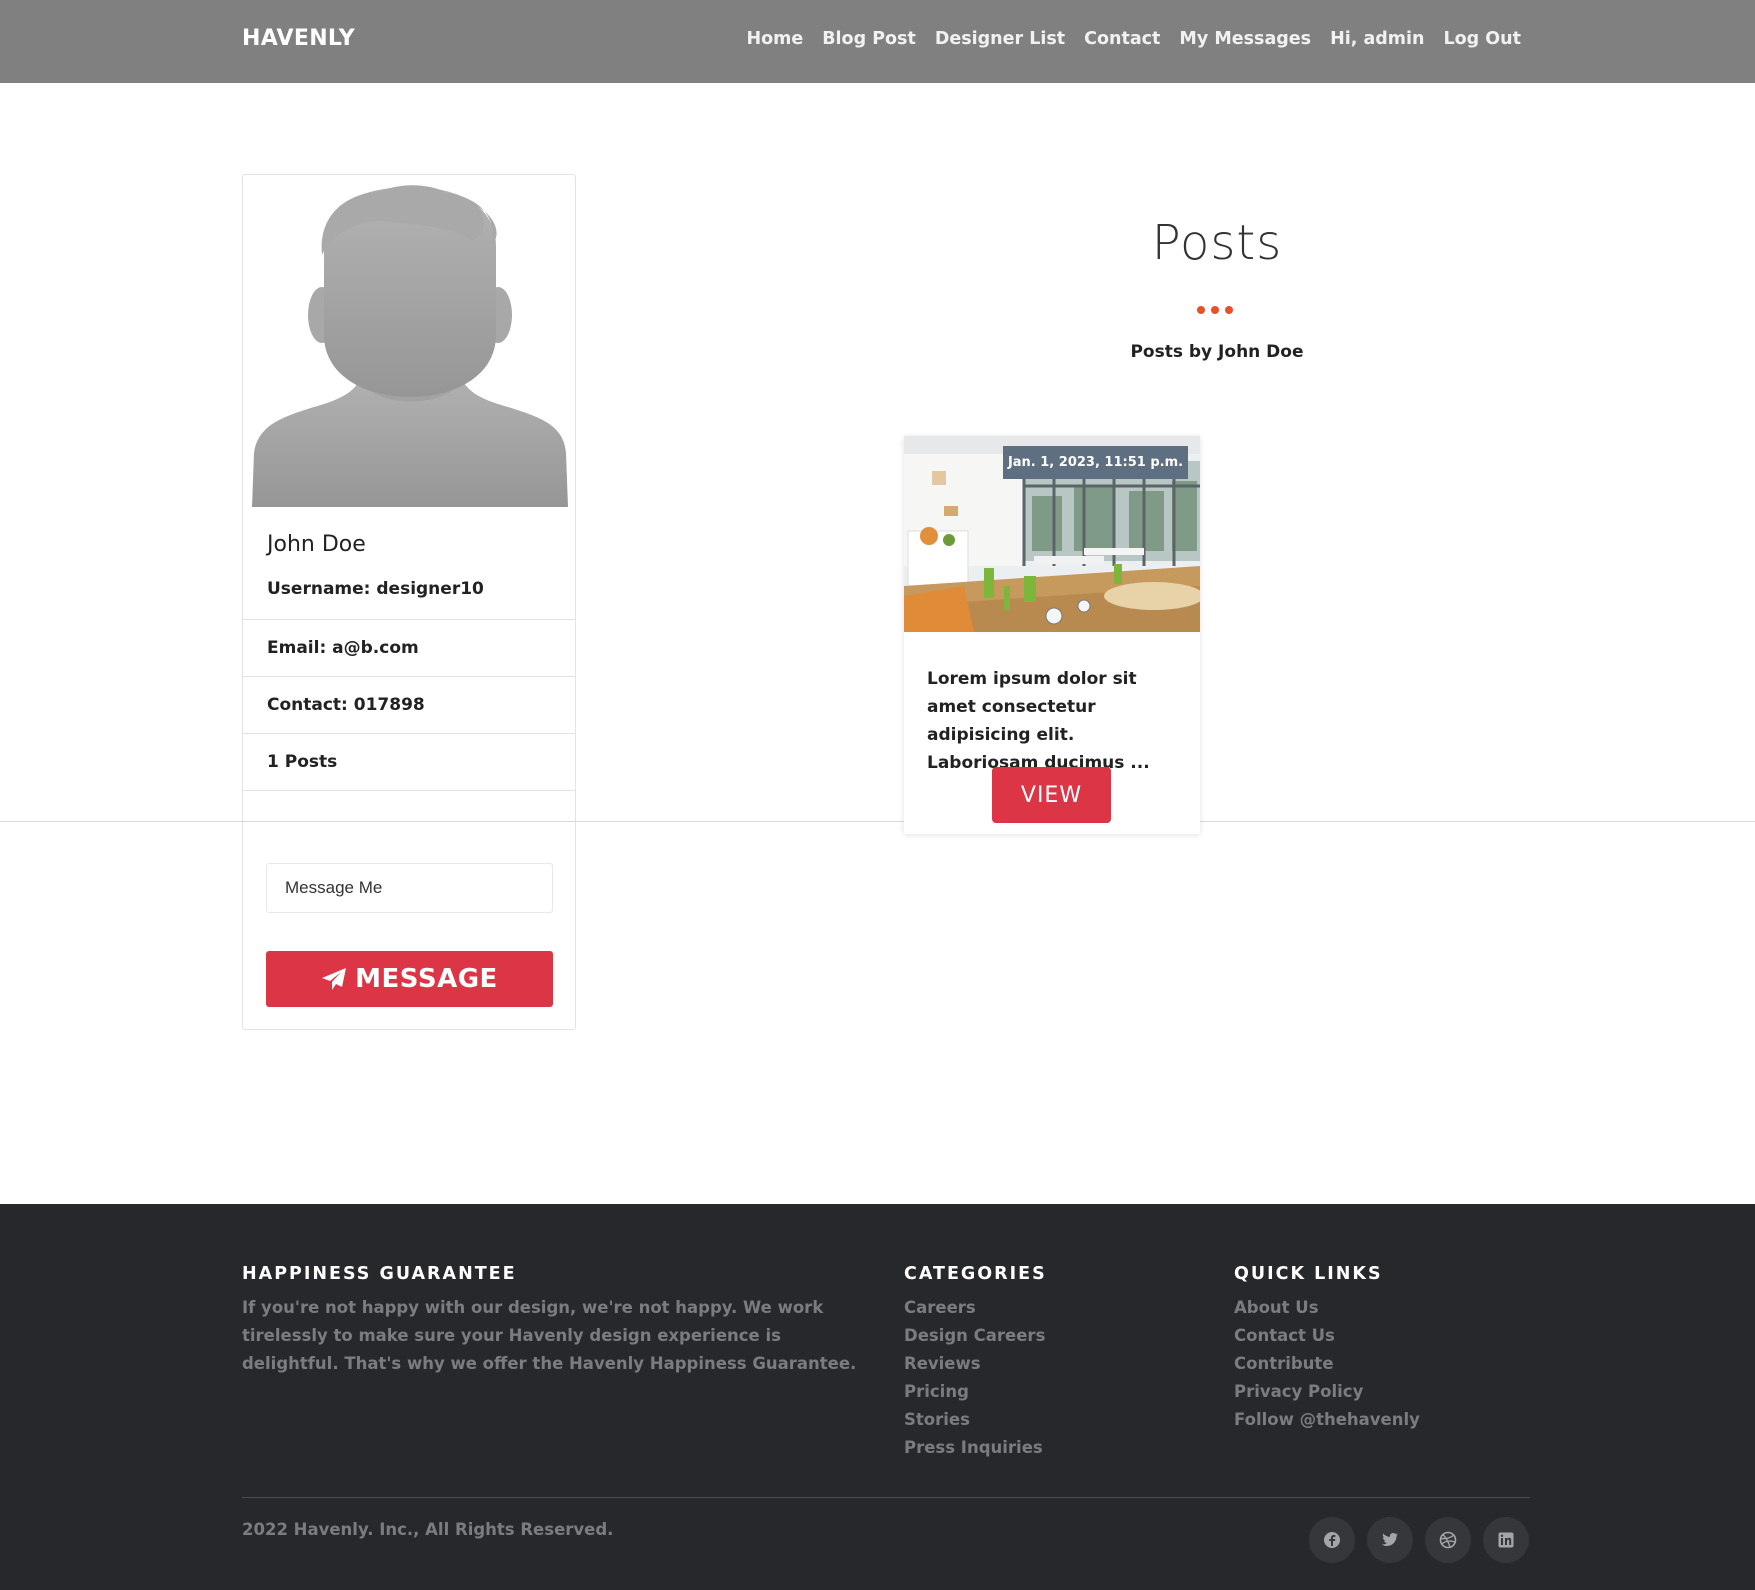  Describe the element at coordinates (302, 762) in the screenshot. I see `designer-posts-count: 1 Posts` at that location.